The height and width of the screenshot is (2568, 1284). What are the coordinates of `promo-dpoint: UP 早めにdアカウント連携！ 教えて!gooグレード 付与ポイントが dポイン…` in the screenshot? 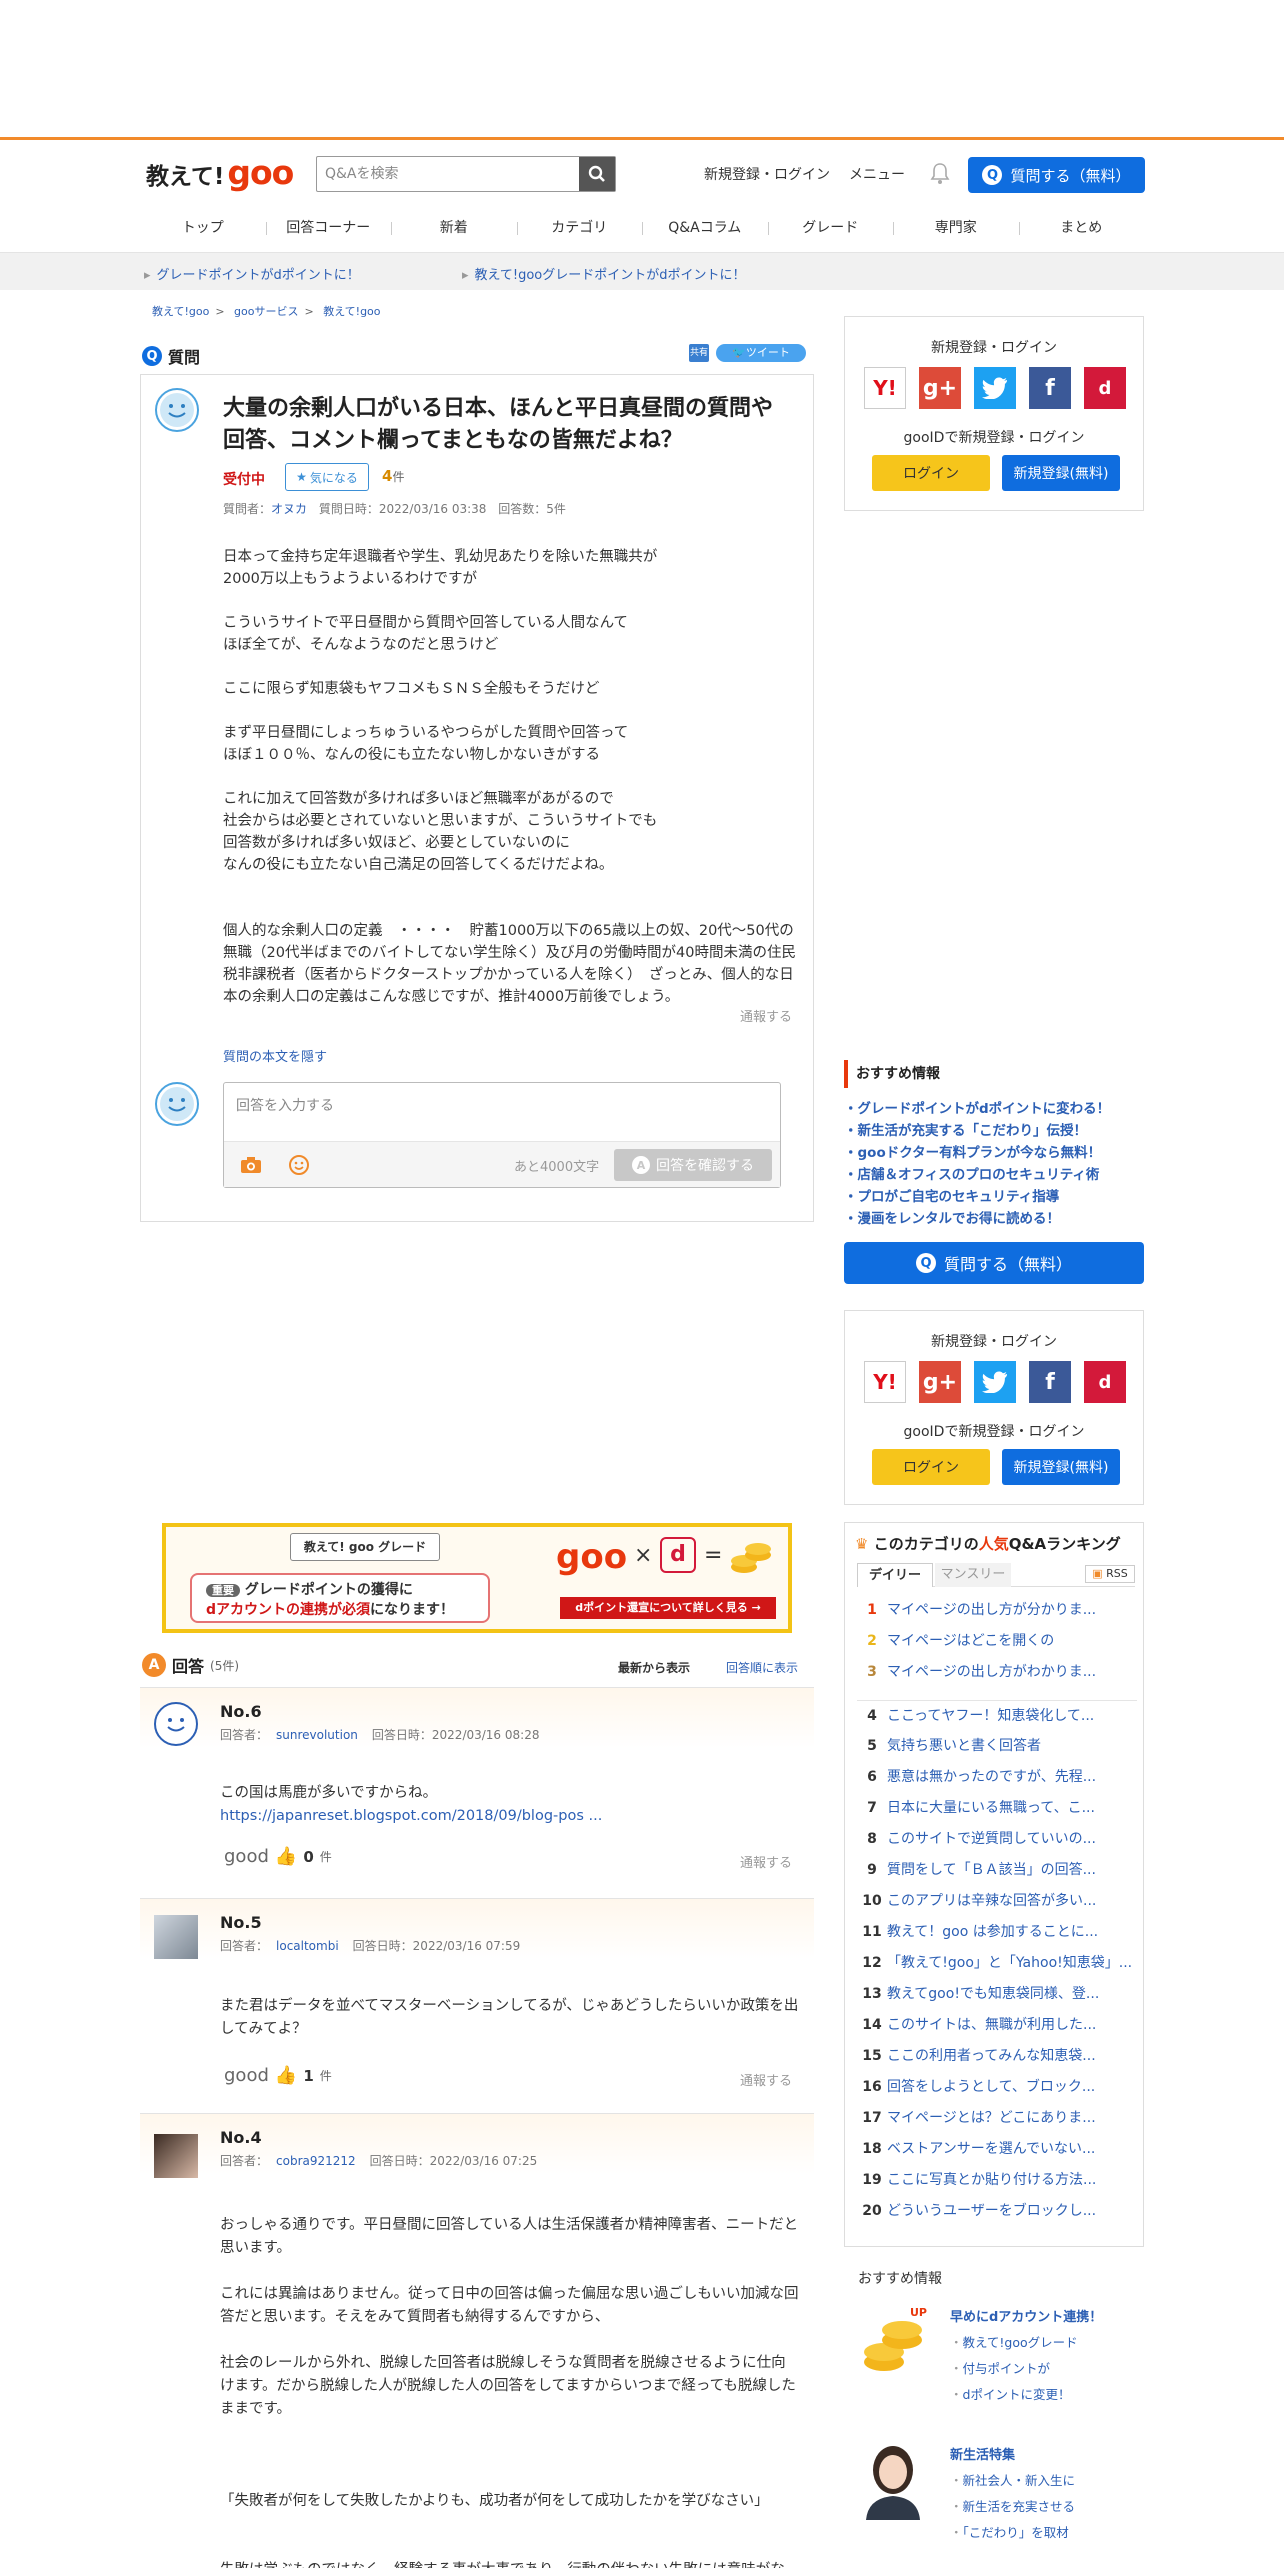 It's located at (1001, 2357).